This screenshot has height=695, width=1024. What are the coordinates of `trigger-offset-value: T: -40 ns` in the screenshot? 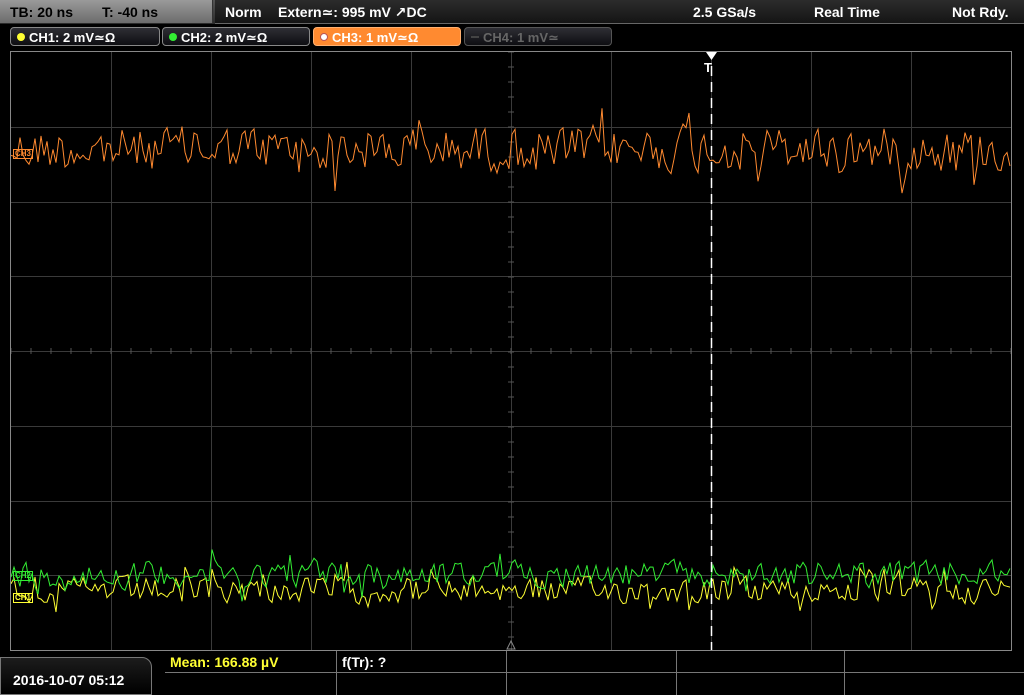 It's located at (130, 12).